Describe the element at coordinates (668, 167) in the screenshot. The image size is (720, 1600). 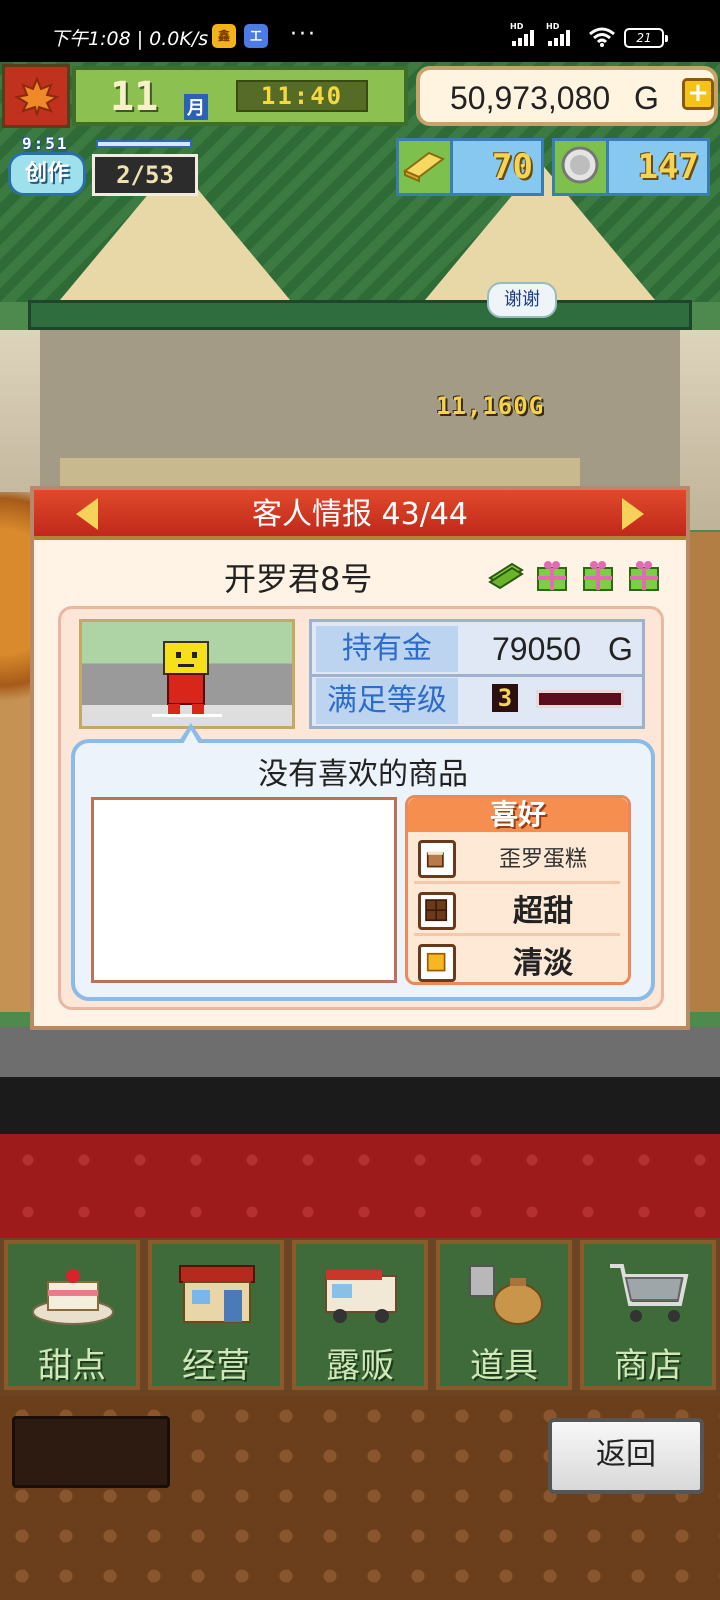
I see `medal-count: 147` at that location.